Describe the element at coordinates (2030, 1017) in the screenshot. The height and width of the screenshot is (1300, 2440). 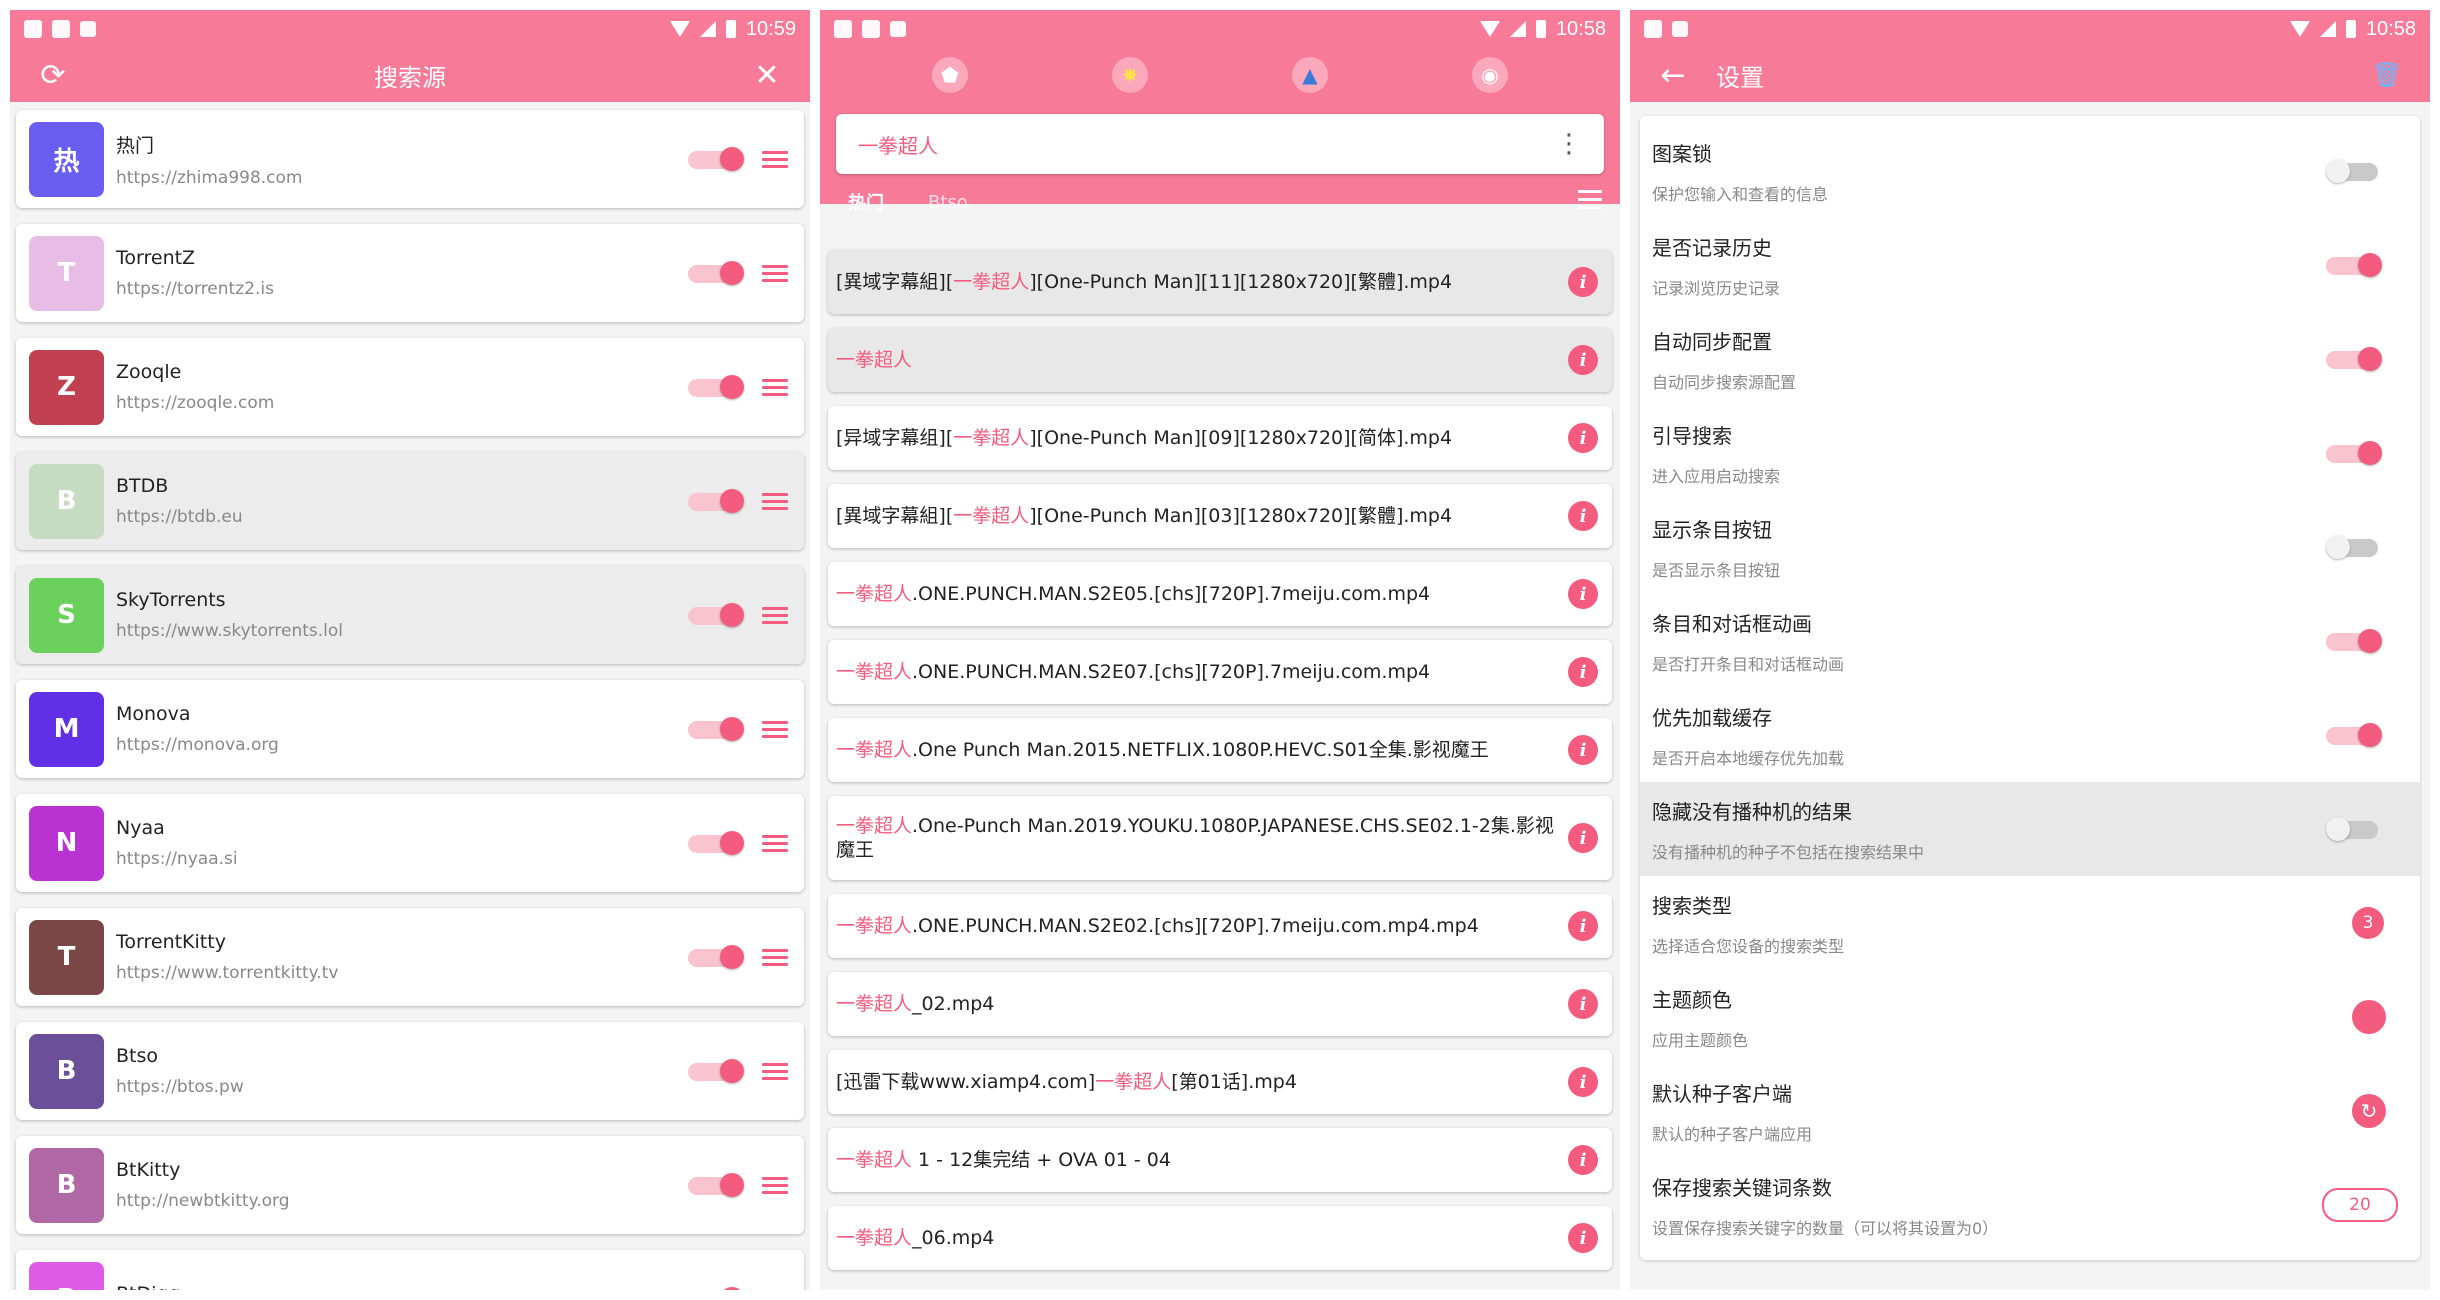
I see `setting-row: 主题颜色 应用主题颜色` at that location.